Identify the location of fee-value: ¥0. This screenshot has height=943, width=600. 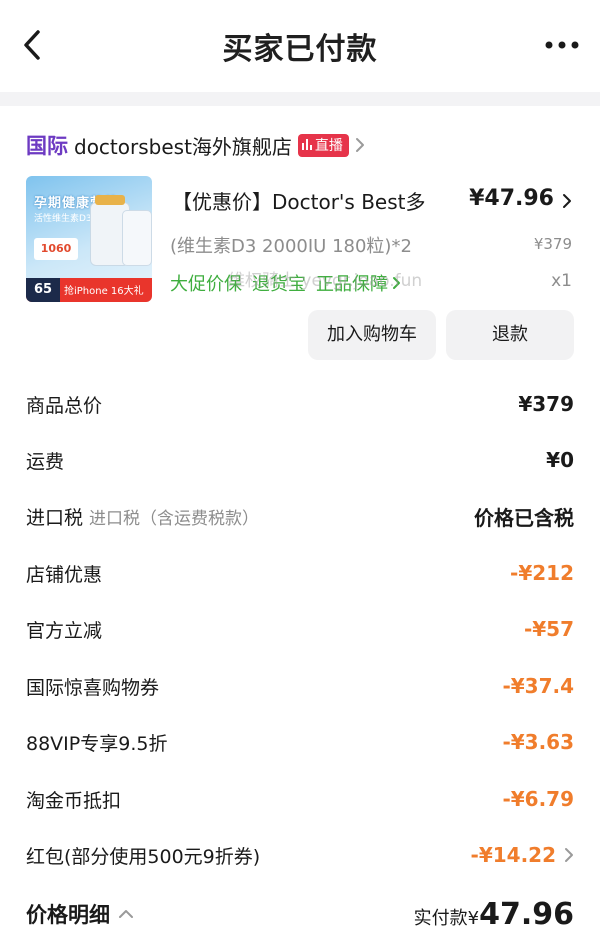
(560, 460).